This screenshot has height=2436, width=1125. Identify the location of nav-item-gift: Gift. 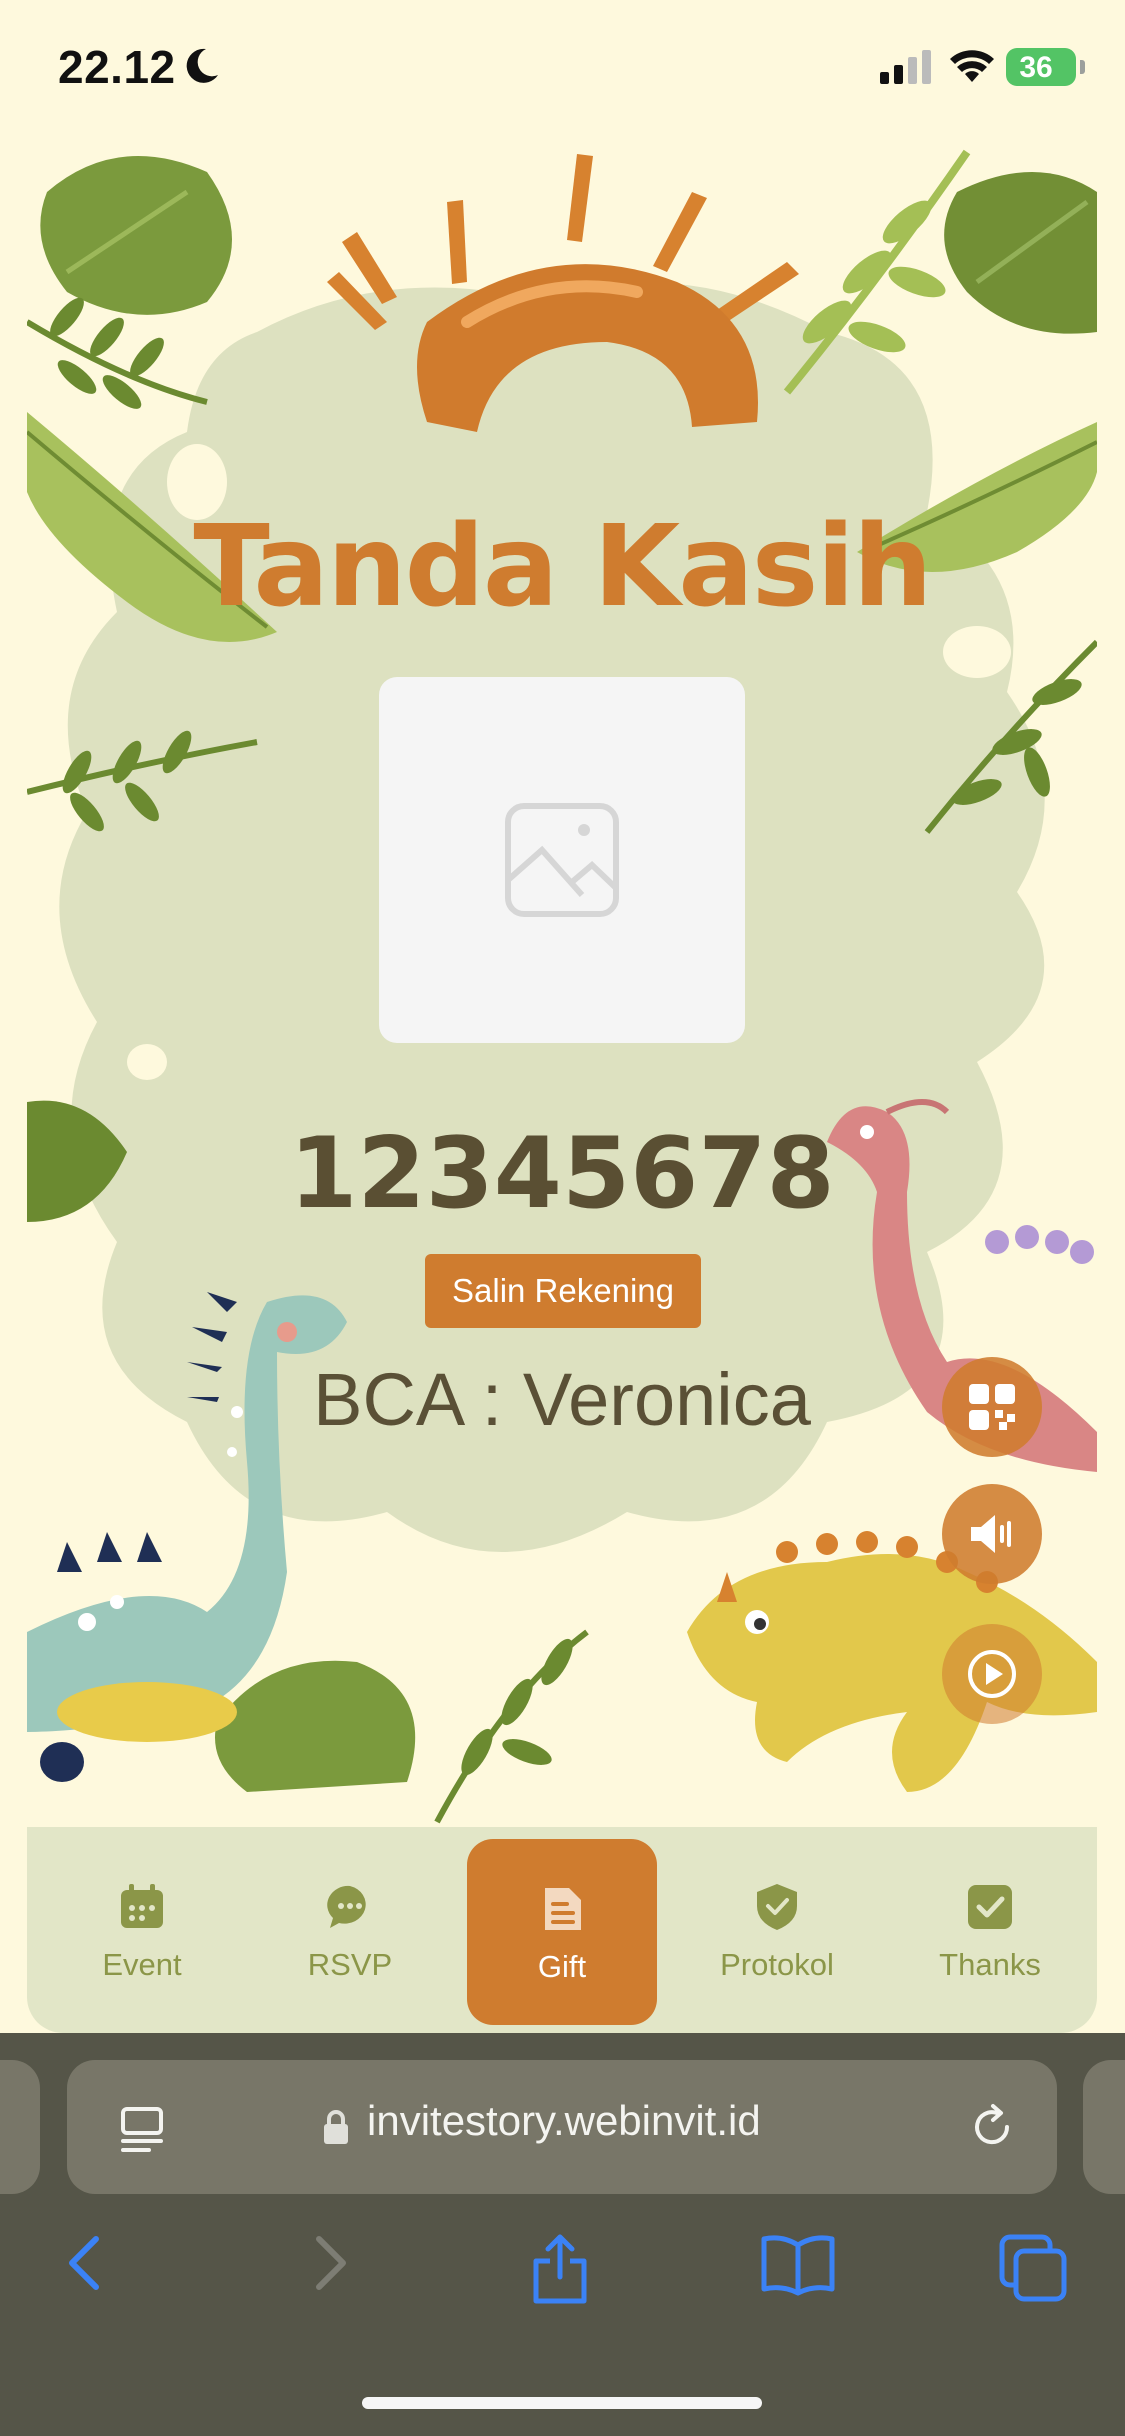
(562, 1932).